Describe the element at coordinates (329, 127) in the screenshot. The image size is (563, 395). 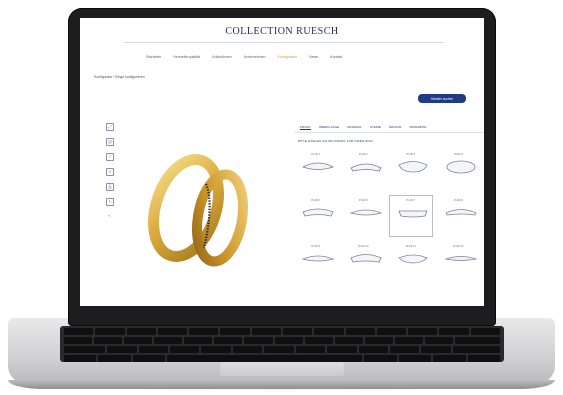
I see `tab-oberflaeche: OBERFLÄCHE` at that location.